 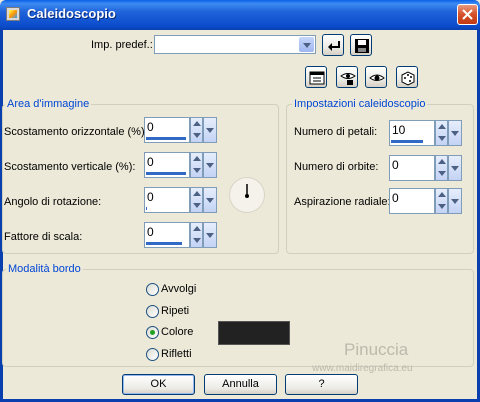 I want to click on label-numero-petali: Numero di petali:, so click(x=336, y=132).